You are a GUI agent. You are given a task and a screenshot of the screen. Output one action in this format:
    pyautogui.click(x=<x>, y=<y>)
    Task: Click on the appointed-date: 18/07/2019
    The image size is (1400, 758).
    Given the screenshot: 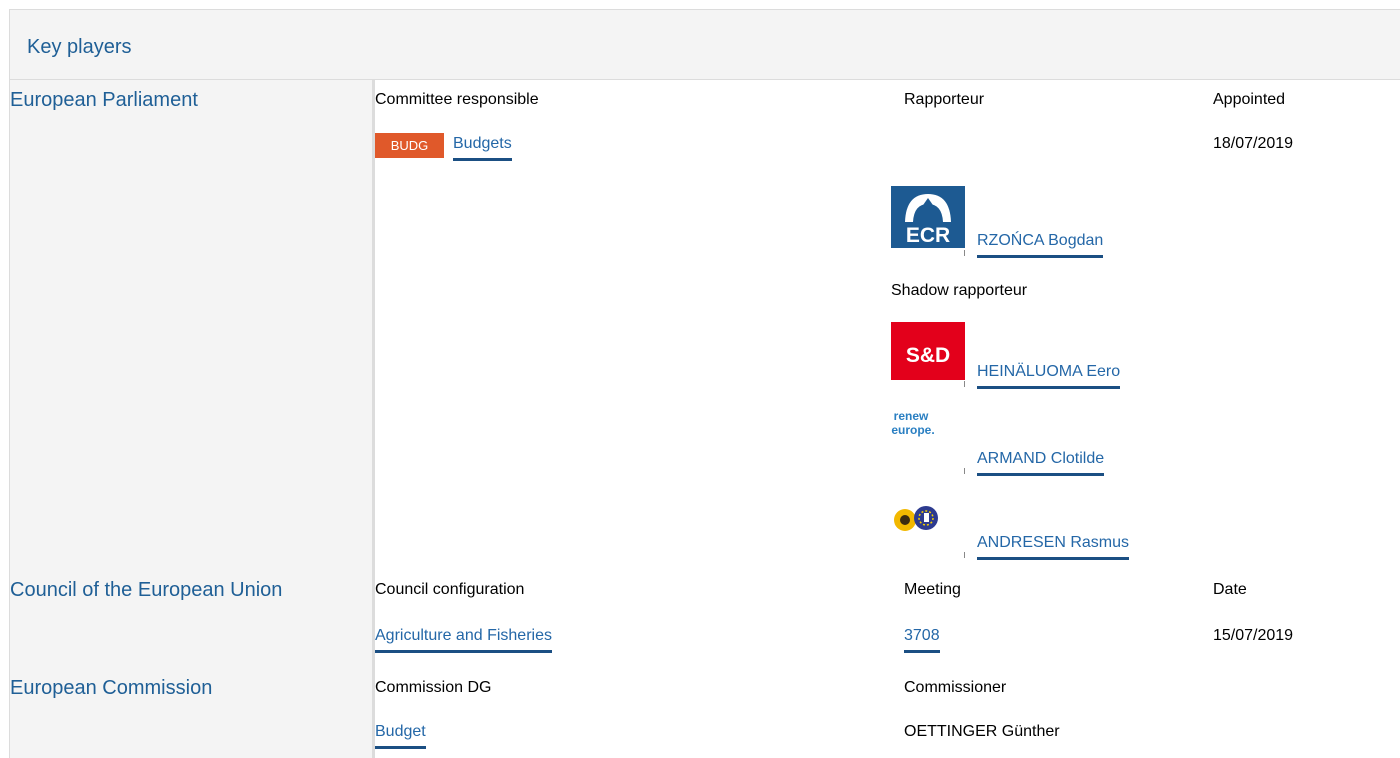 What is the action you would take?
    pyautogui.click(x=1253, y=143)
    